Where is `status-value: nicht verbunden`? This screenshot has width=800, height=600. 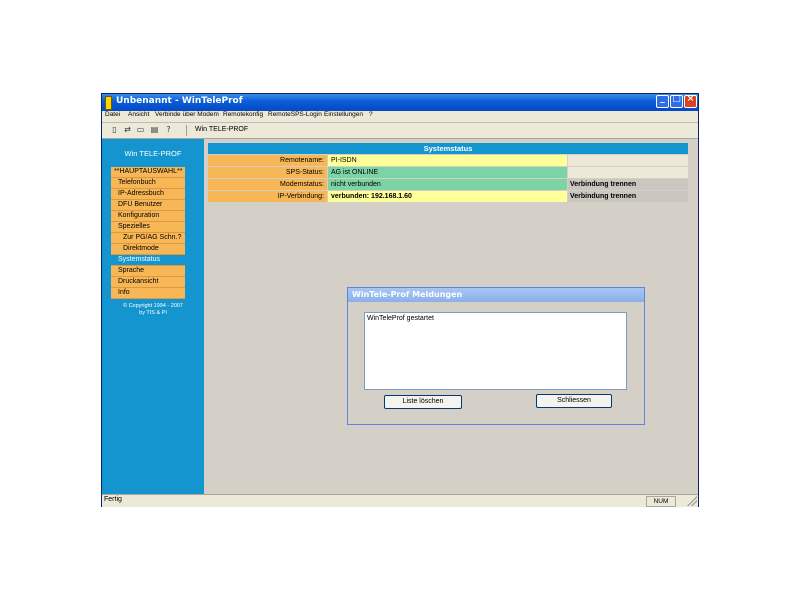 status-value: nicht verbunden is located at coordinates (447, 184).